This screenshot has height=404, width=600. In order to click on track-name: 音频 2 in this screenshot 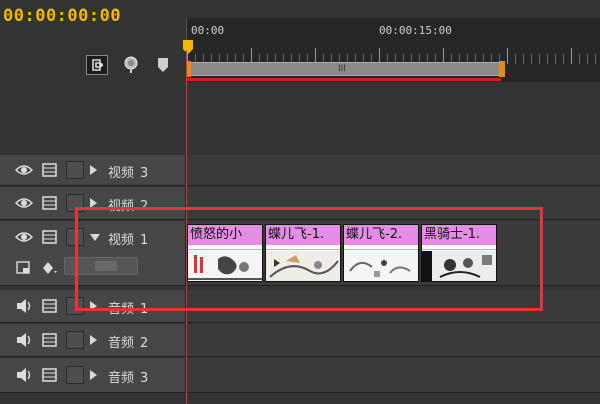, I will do `click(128, 343)`.